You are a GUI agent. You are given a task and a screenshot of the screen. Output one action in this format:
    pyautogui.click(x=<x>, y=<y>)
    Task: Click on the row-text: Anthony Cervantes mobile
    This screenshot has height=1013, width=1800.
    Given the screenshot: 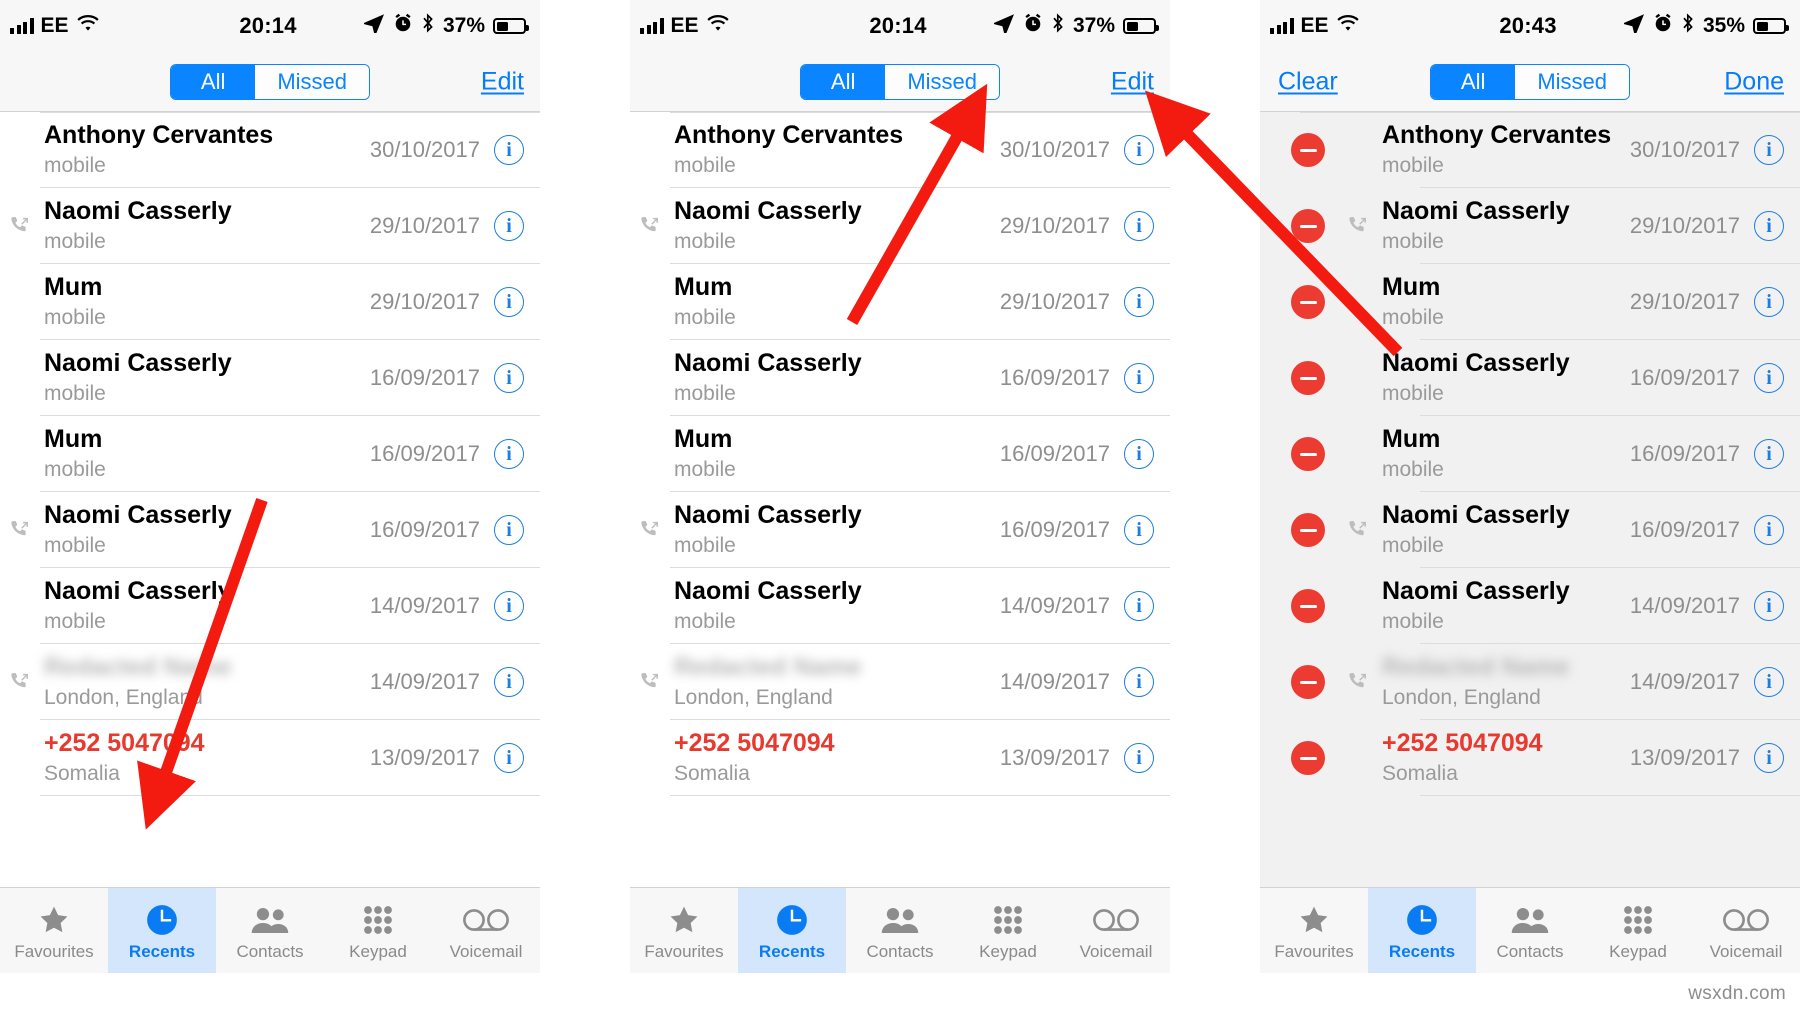 What is the action you would take?
    pyautogui.click(x=835, y=149)
    